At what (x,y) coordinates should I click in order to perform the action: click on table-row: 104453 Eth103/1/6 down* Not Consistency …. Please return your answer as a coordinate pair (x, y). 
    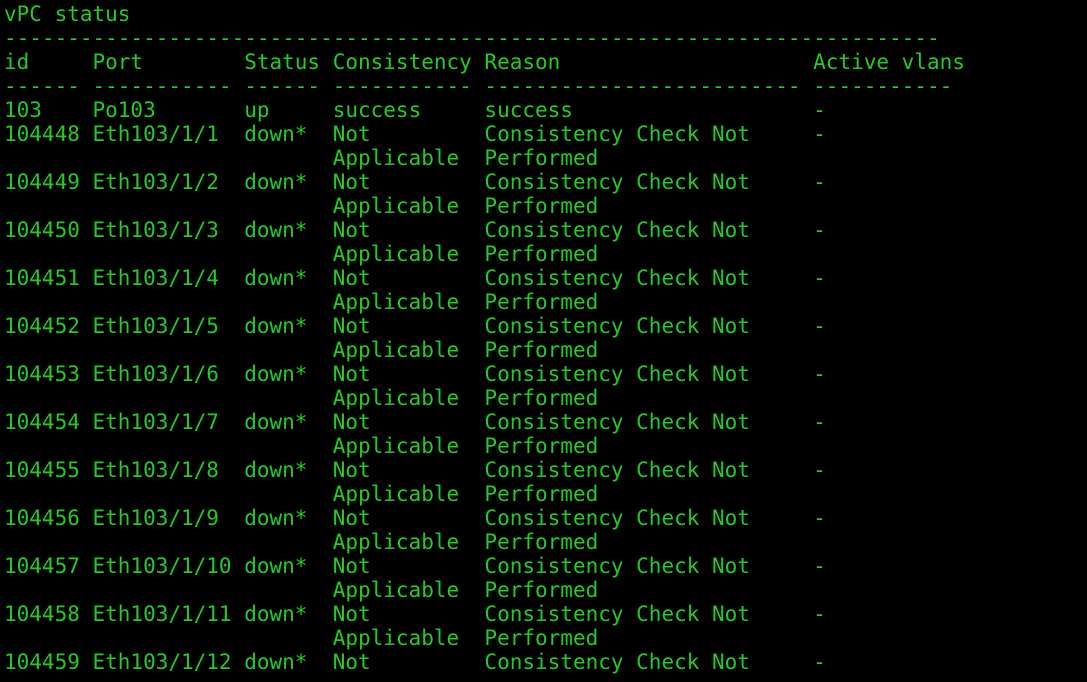
    Looking at the image, I should click on (415, 374).